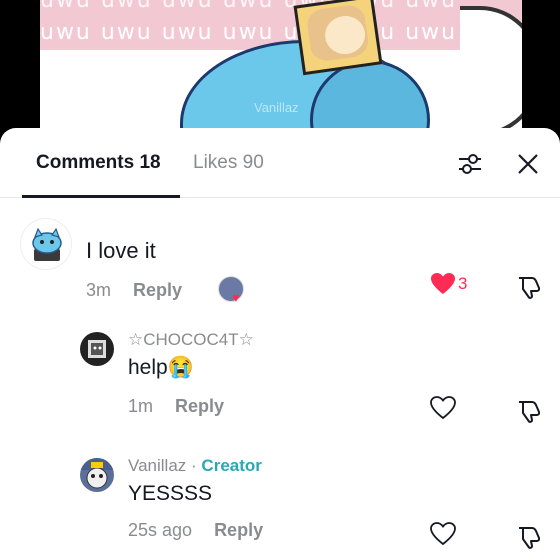 This screenshot has width=560, height=560. What do you see at coordinates (170, 493) in the screenshot?
I see `comment-text: YESSSS` at bounding box center [170, 493].